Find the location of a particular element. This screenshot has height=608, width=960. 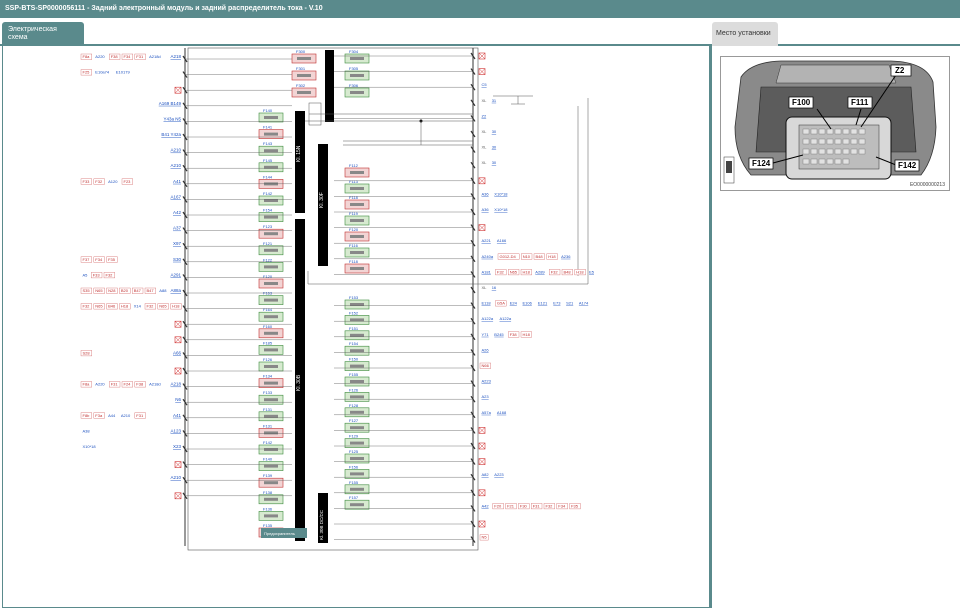

fuse-lower: F127 is located at coordinates (357, 425).